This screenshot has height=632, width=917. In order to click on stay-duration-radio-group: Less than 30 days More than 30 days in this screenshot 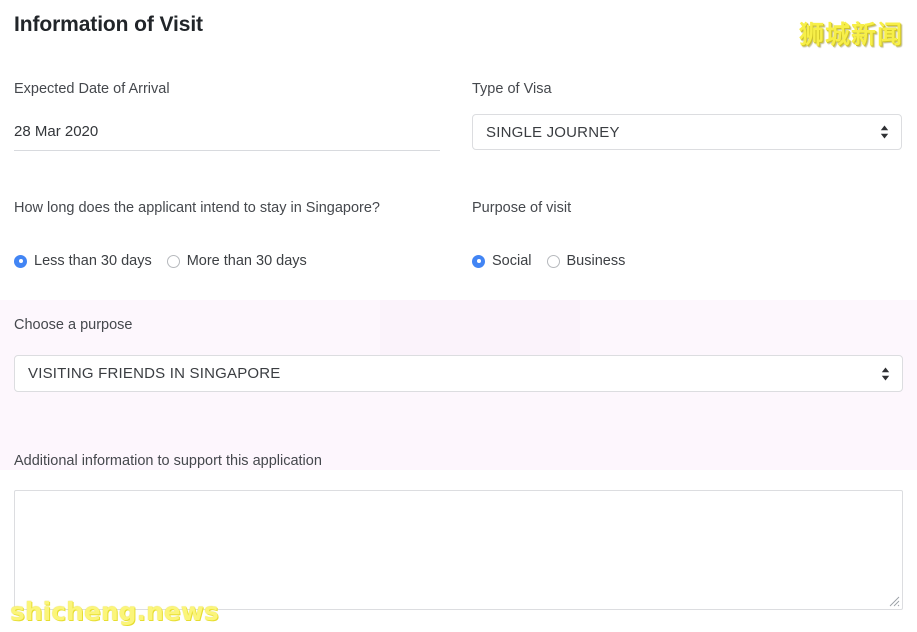, I will do `click(221, 261)`.